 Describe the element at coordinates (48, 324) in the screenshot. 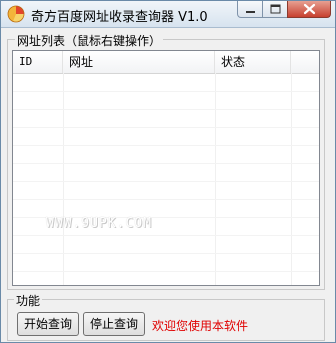

I see `start-query-button: 开始查询` at that location.